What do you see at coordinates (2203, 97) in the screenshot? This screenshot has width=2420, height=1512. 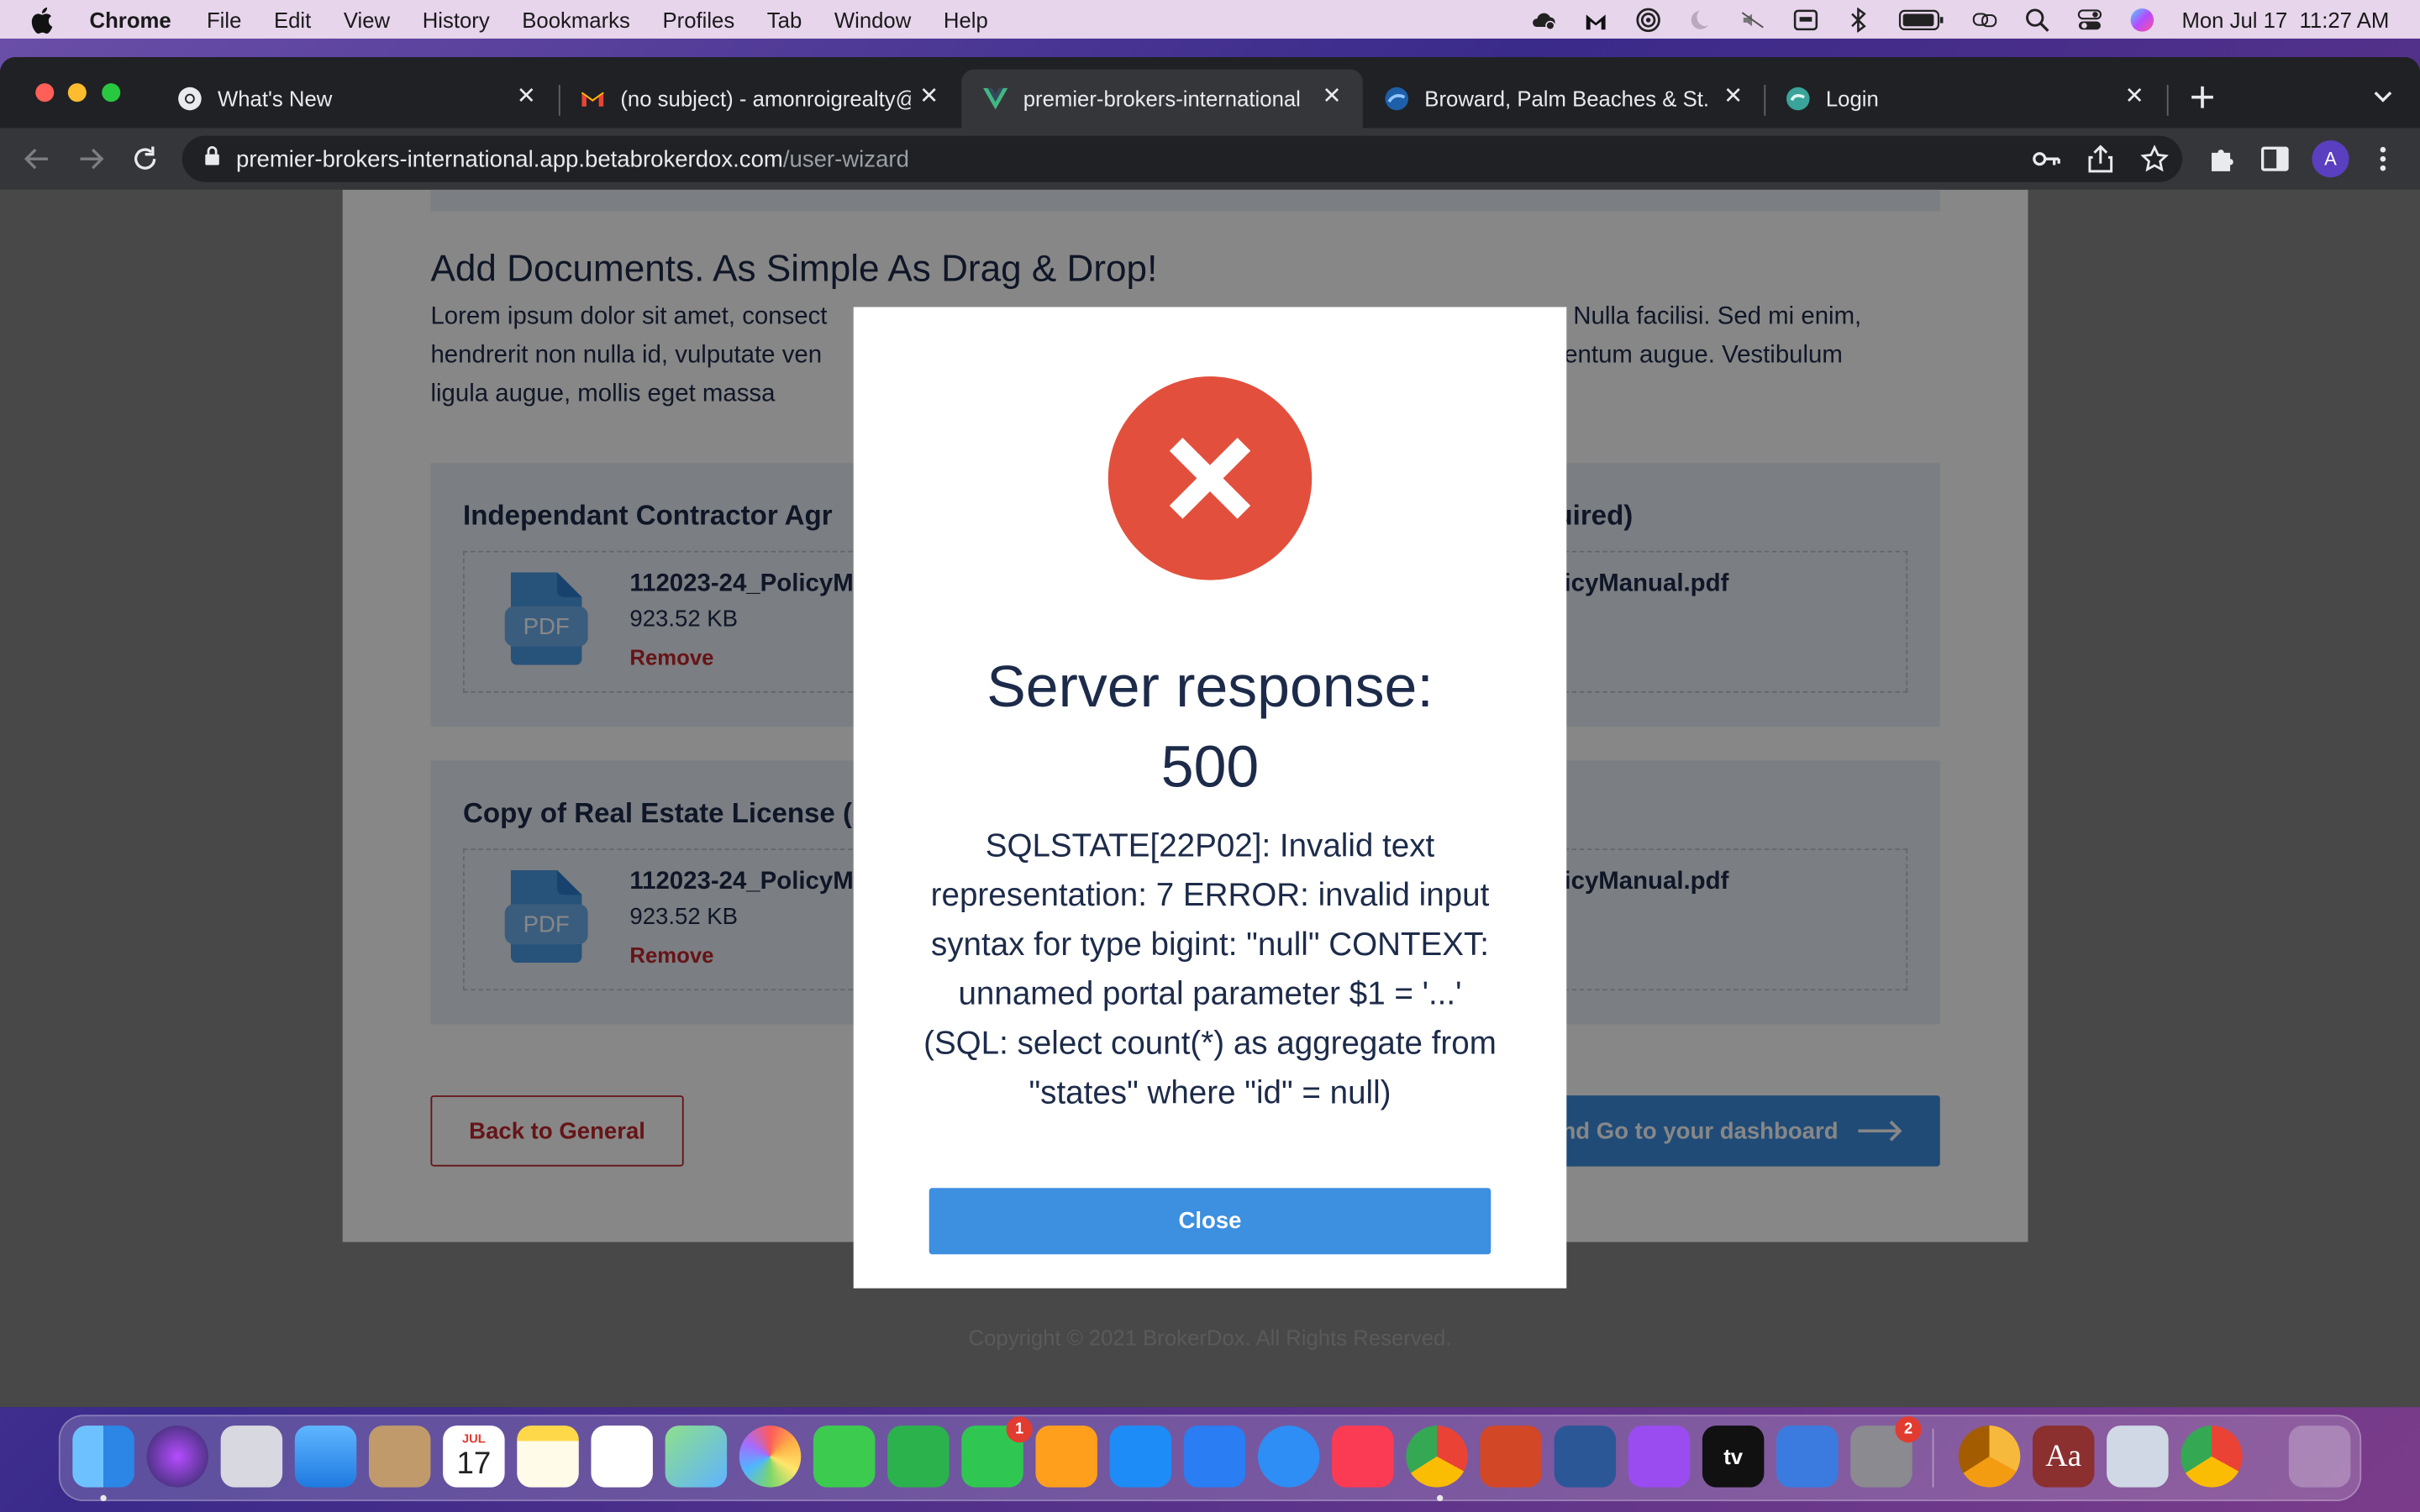 I see `new-tab-plus-icon` at bounding box center [2203, 97].